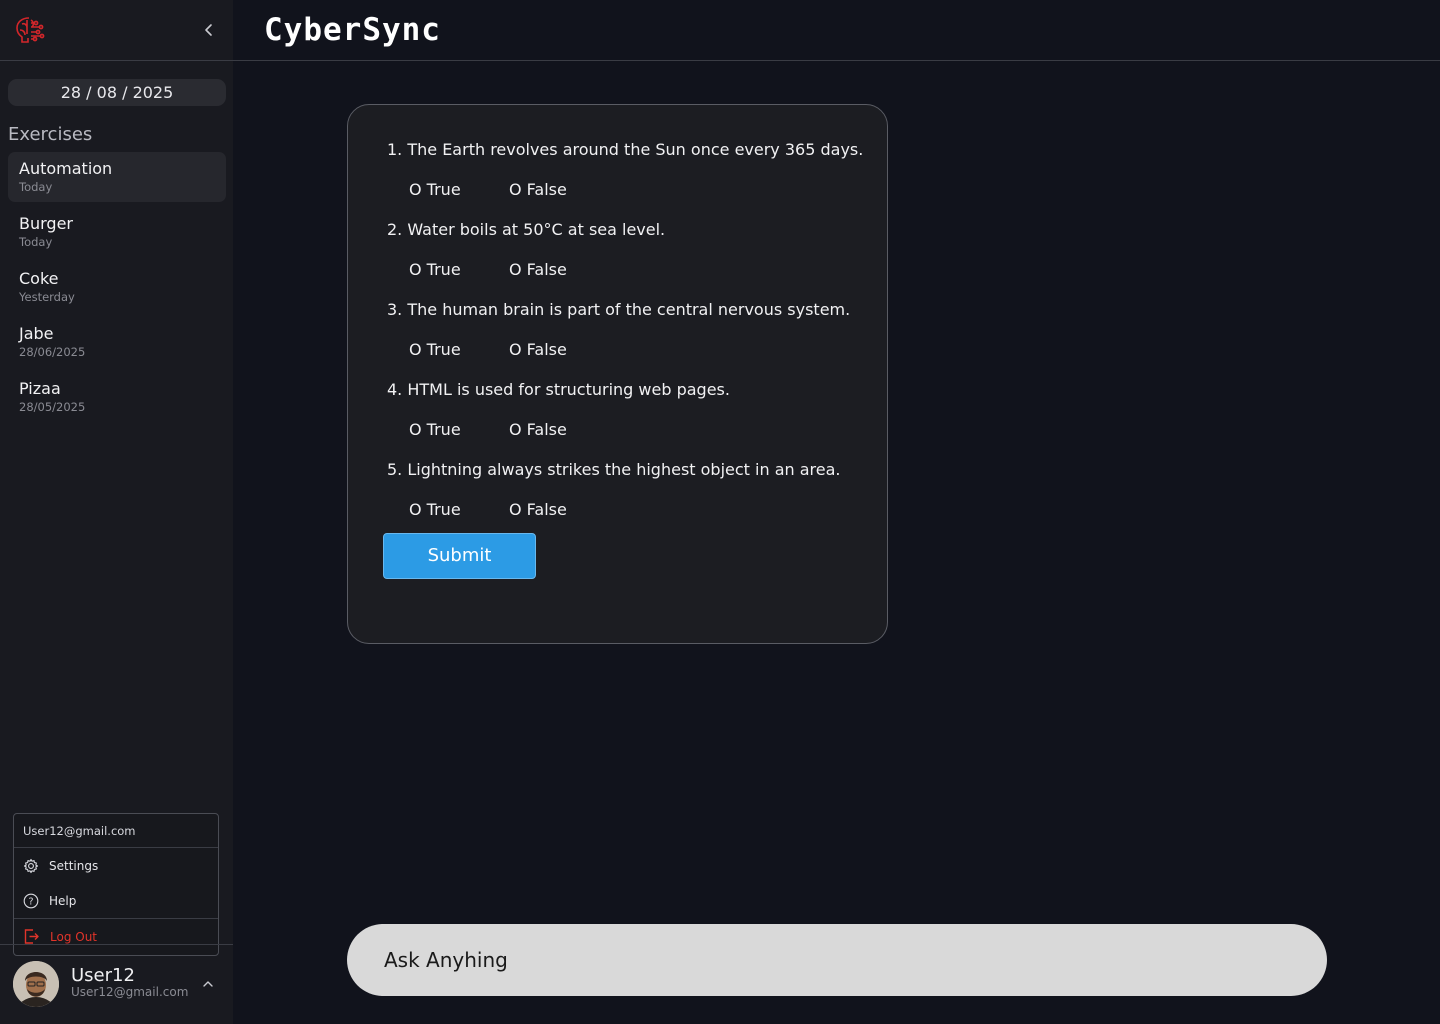  What do you see at coordinates (117, 232) in the screenshot?
I see `exercise-item-burger: Burger Today` at bounding box center [117, 232].